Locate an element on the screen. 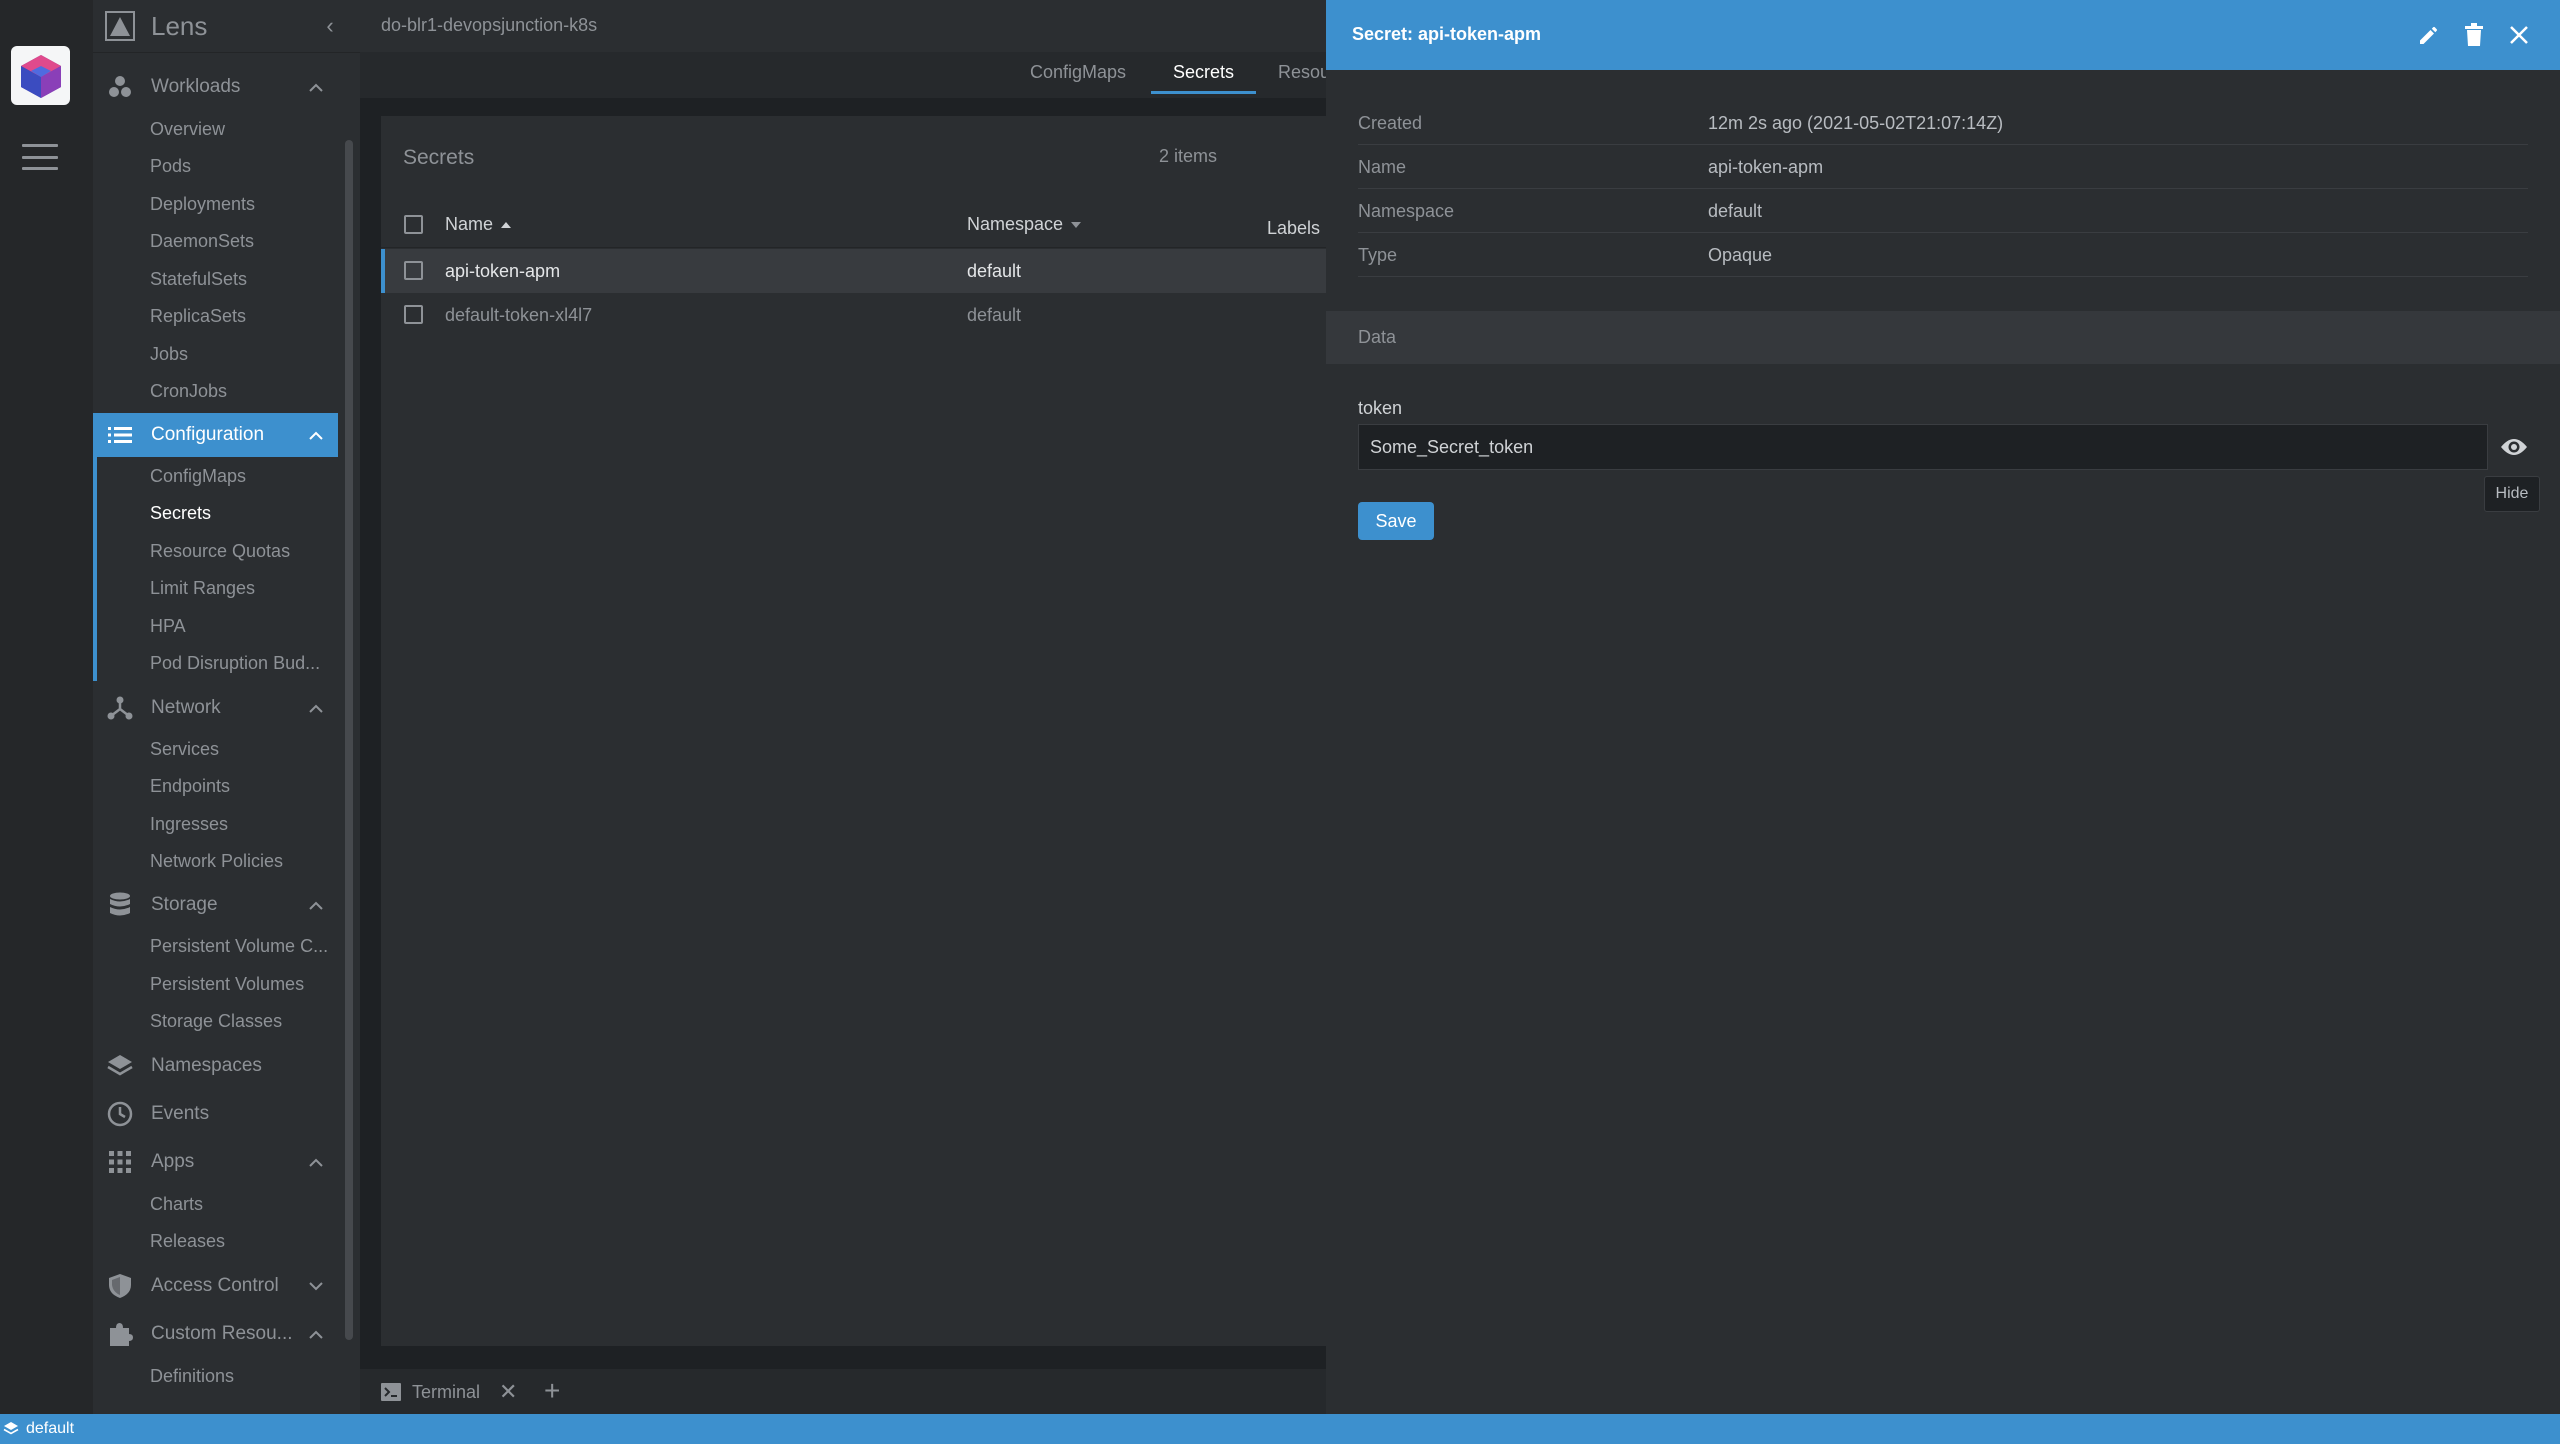 The height and width of the screenshot is (1444, 2560). selected-row-indicator is located at coordinates (383, 271).